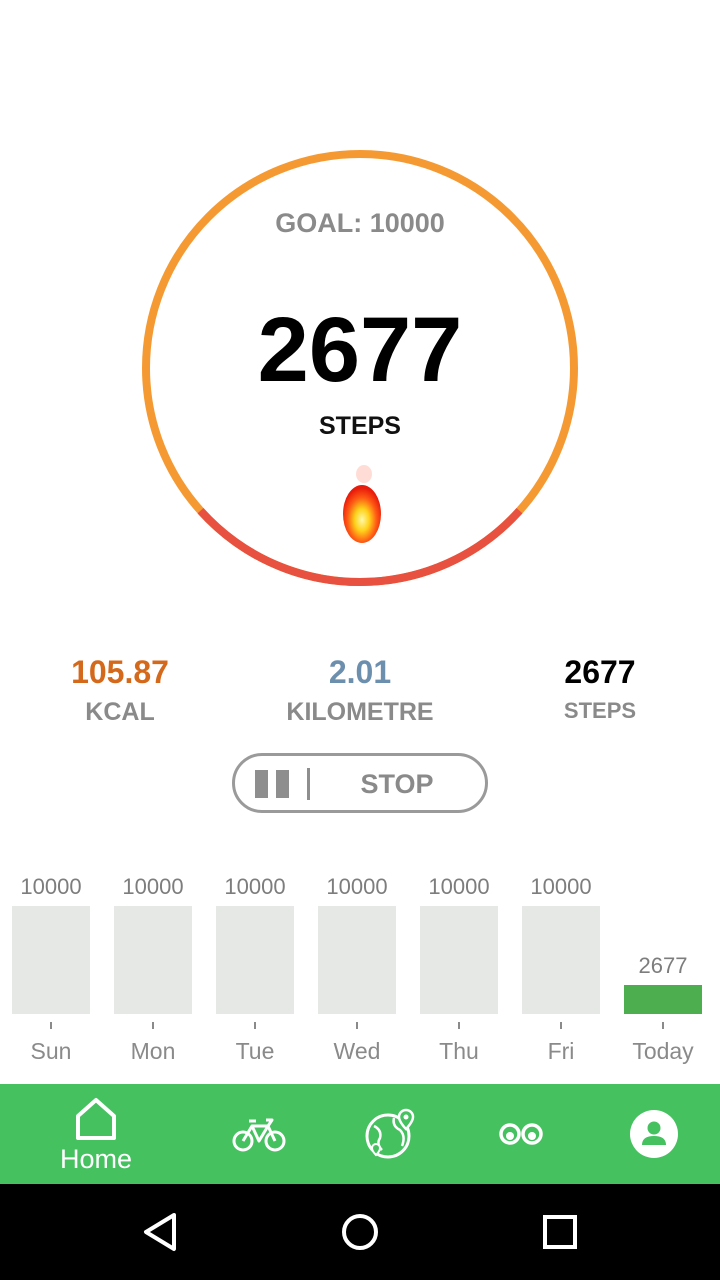  I want to click on flame-icon, so click(362, 504).